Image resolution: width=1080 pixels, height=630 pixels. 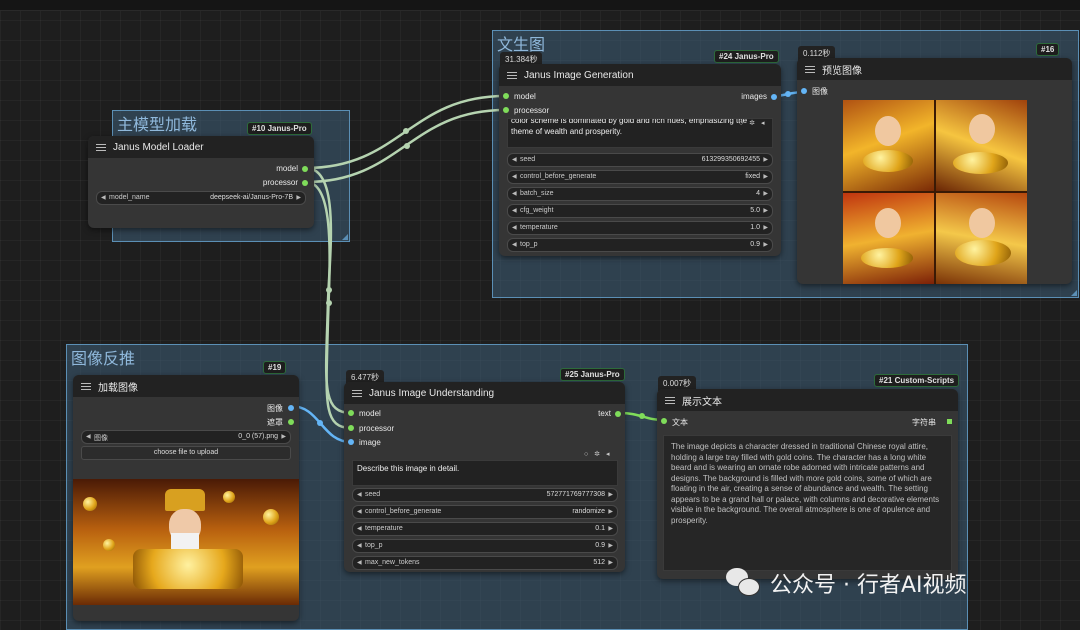 What do you see at coordinates (291, 408) in the screenshot?
I see `output-image-port` at bounding box center [291, 408].